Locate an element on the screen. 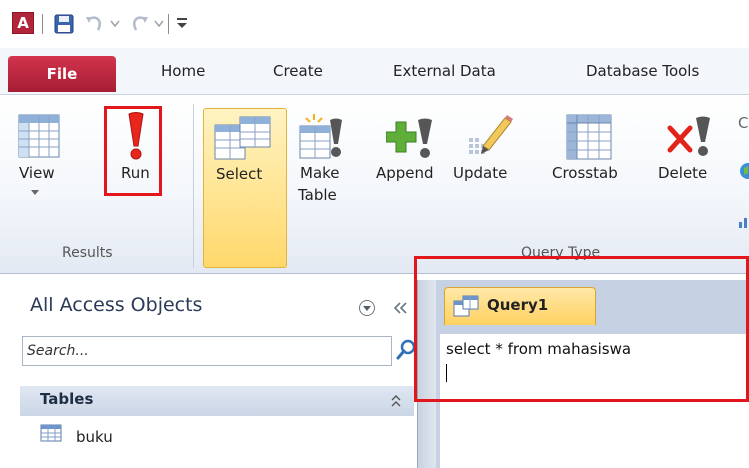 This screenshot has height=468, width=749. update-label: Update is located at coordinates (480, 173).